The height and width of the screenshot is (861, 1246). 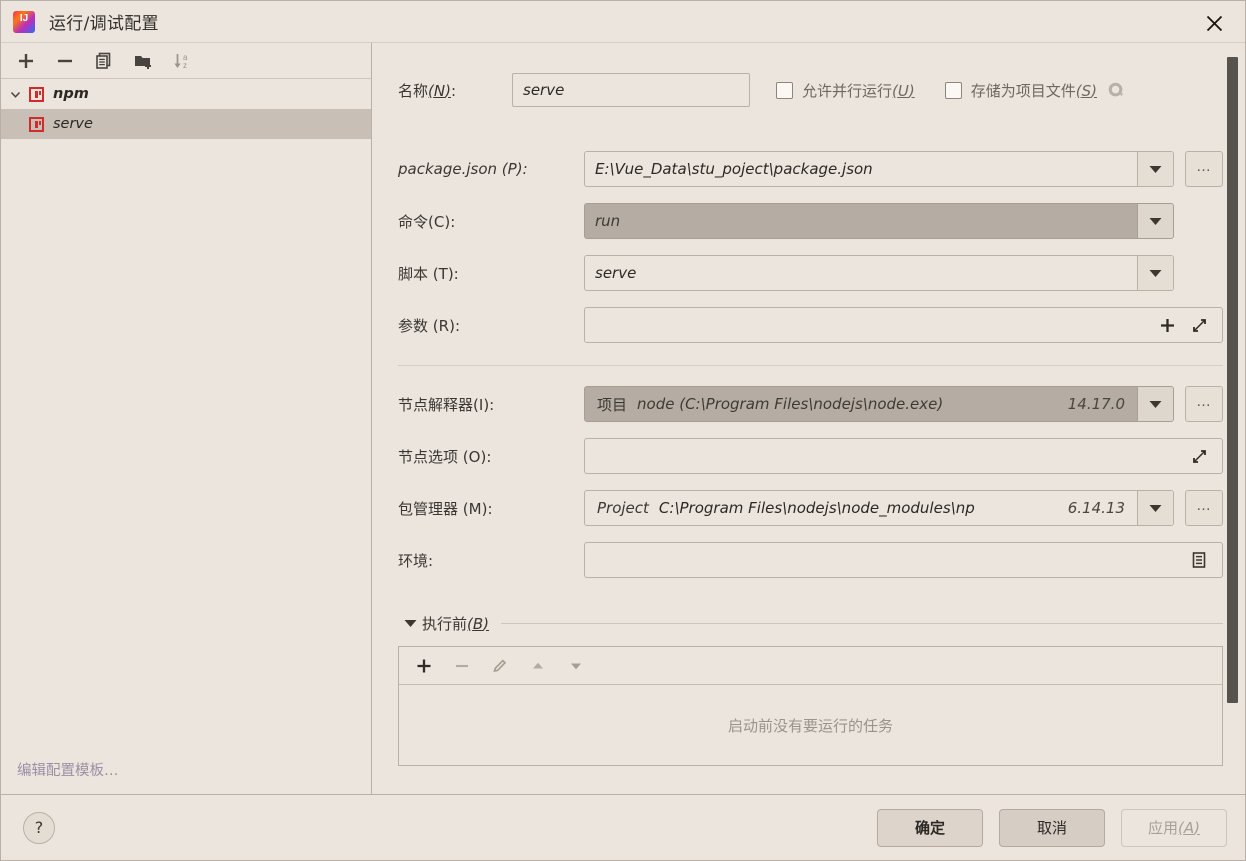 I want to click on node-options-icons, so click(x=1205, y=456).